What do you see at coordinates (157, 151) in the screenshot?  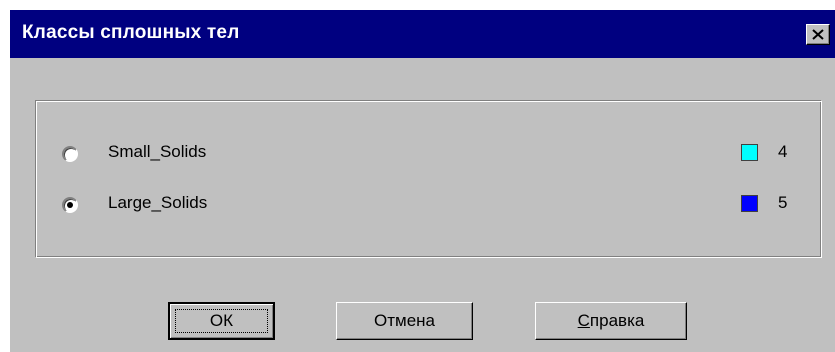 I see `small-solids-label: Small_Solids` at bounding box center [157, 151].